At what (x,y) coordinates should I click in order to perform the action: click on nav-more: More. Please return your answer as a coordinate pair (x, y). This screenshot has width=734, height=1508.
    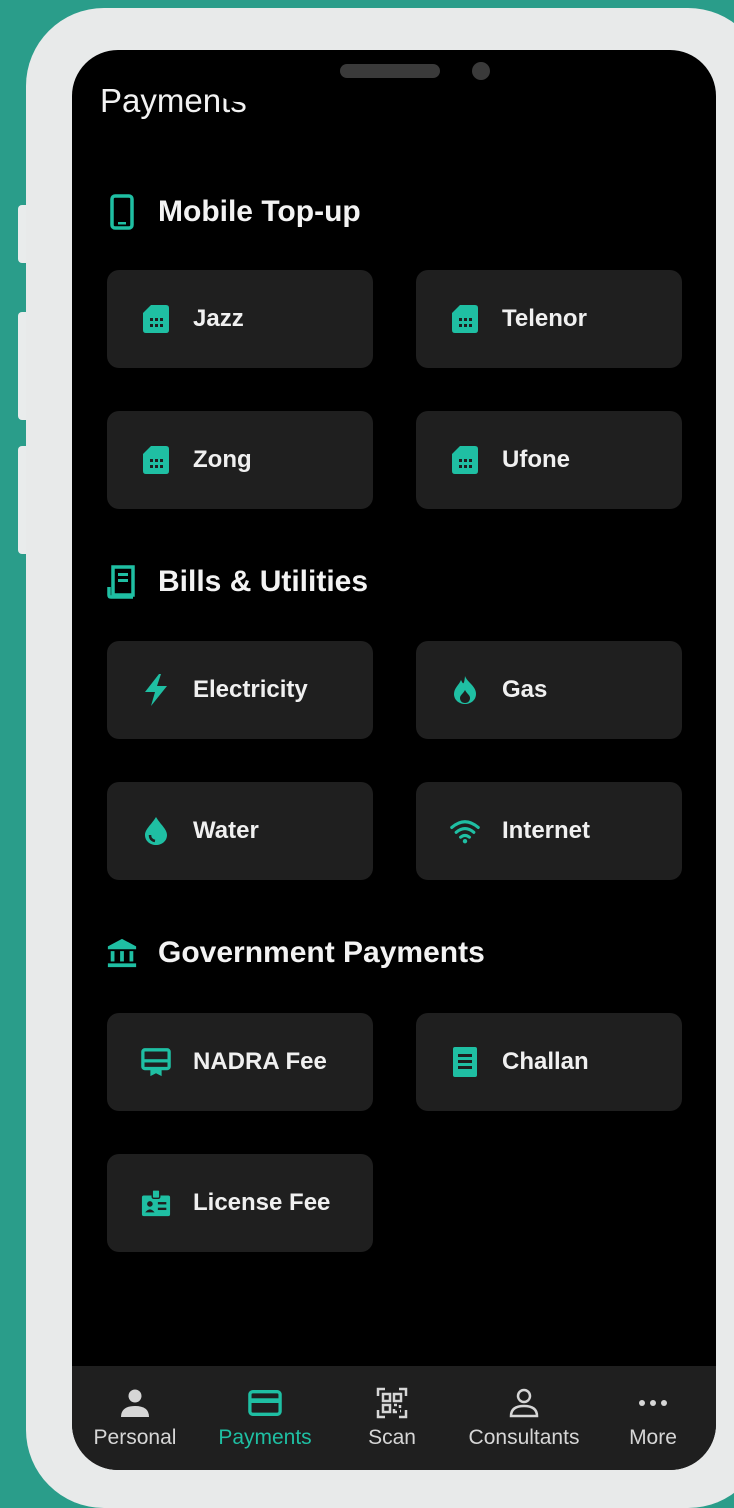
    Looking at the image, I should click on (652, 1418).